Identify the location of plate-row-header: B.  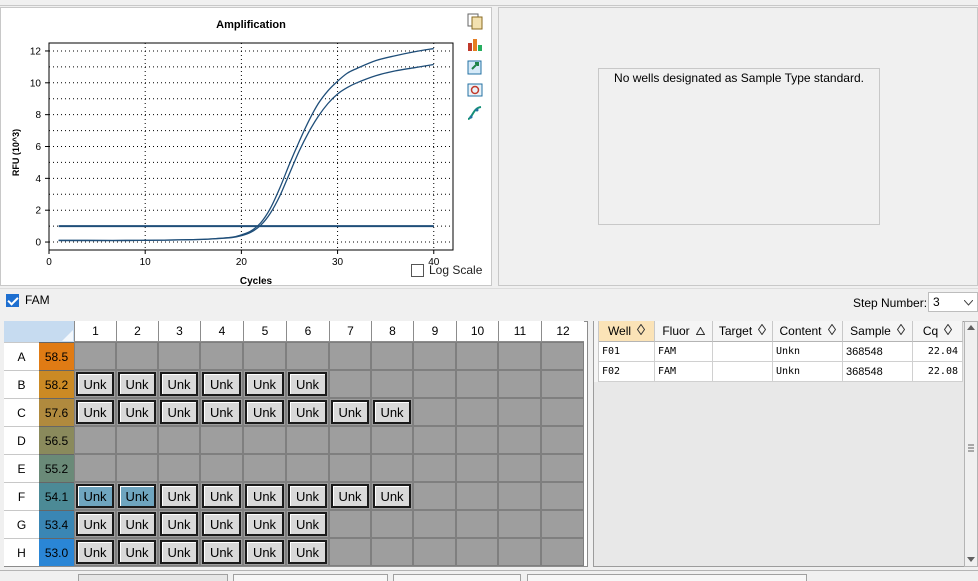
(21, 384).